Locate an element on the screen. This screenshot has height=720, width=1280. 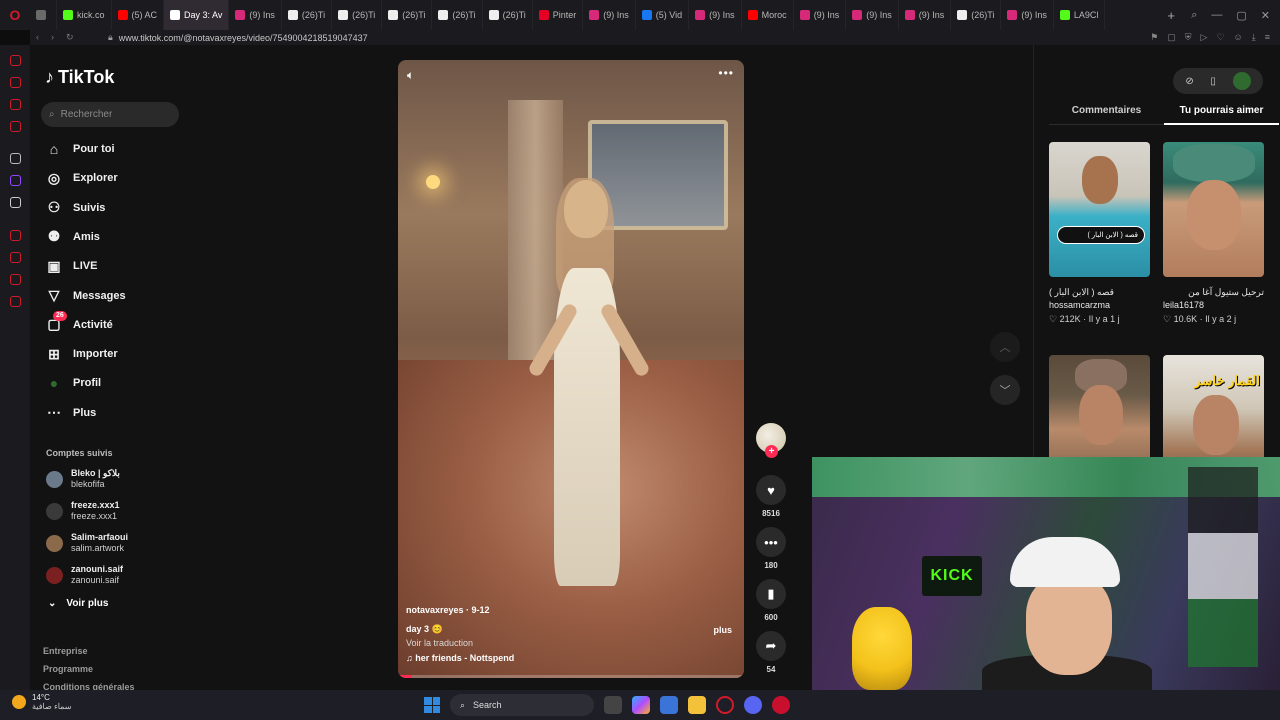
x-icon is located at coordinates (15, 202).